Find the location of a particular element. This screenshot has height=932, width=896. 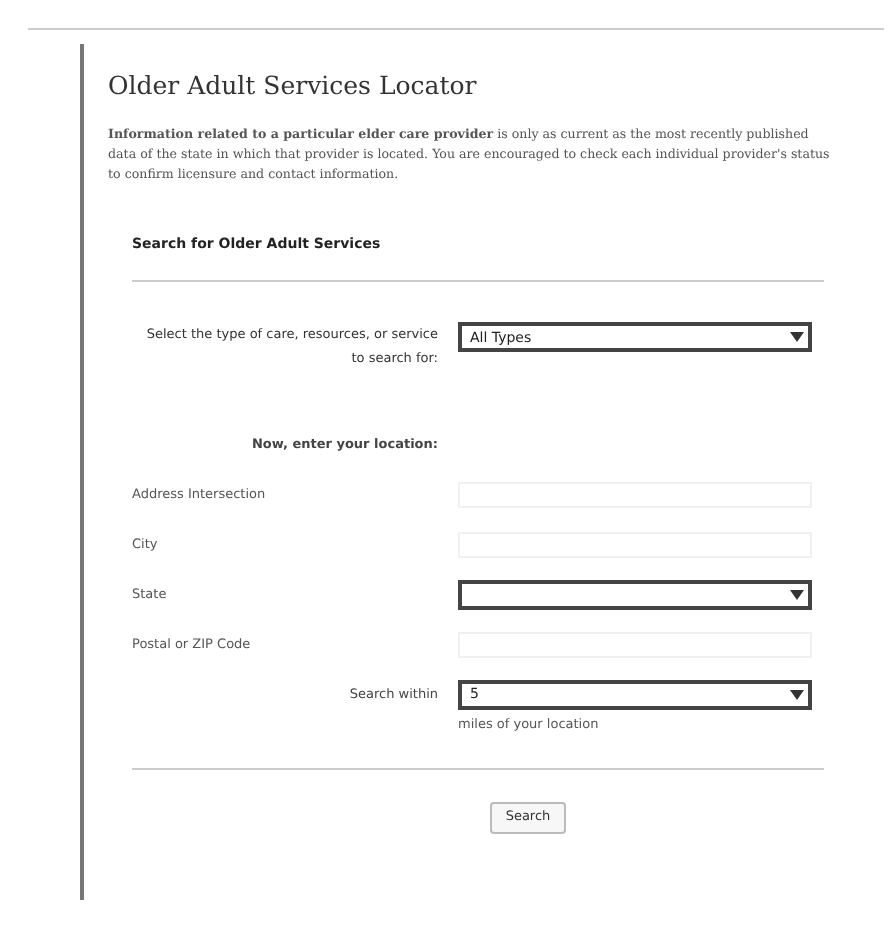

page-title: Older Adult Services Locator is located at coordinates (293, 86).